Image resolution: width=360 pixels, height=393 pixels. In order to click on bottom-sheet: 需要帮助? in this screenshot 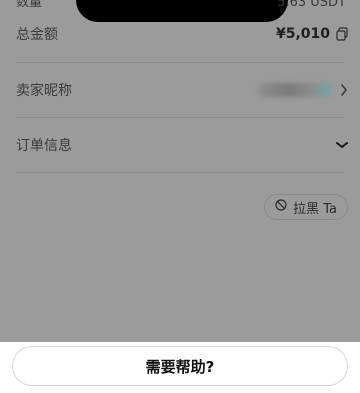, I will do `click(180, 367)`.